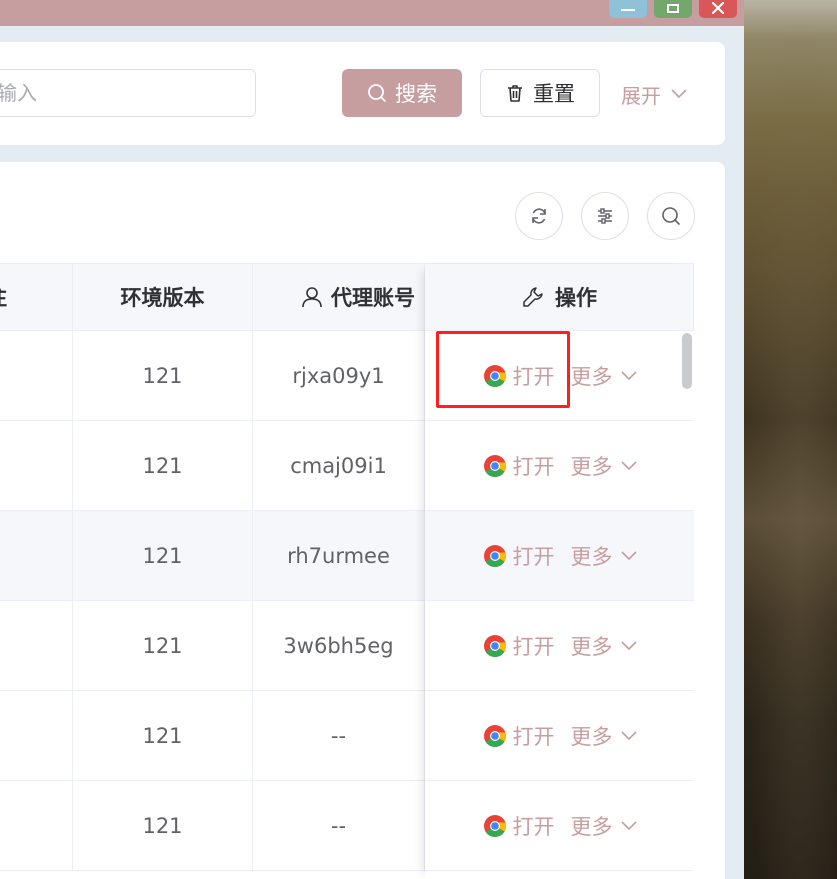  Describe the element at coordinates (339, 297) in the screenshot. I see `header-proxy-account: 代理账号` at that location.